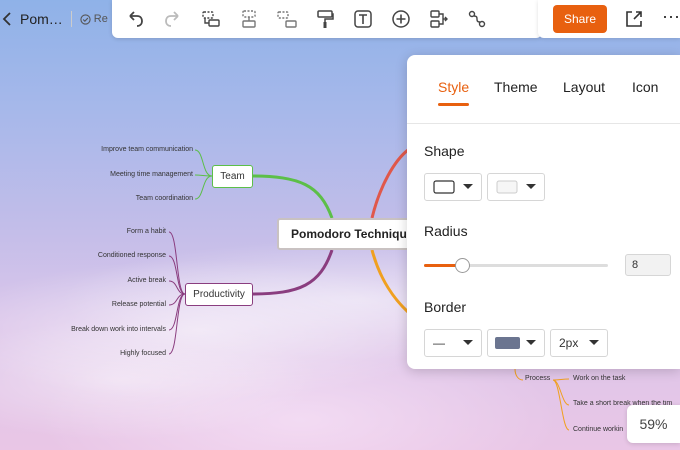  I want to click on radius-slider, so click(516, 265).